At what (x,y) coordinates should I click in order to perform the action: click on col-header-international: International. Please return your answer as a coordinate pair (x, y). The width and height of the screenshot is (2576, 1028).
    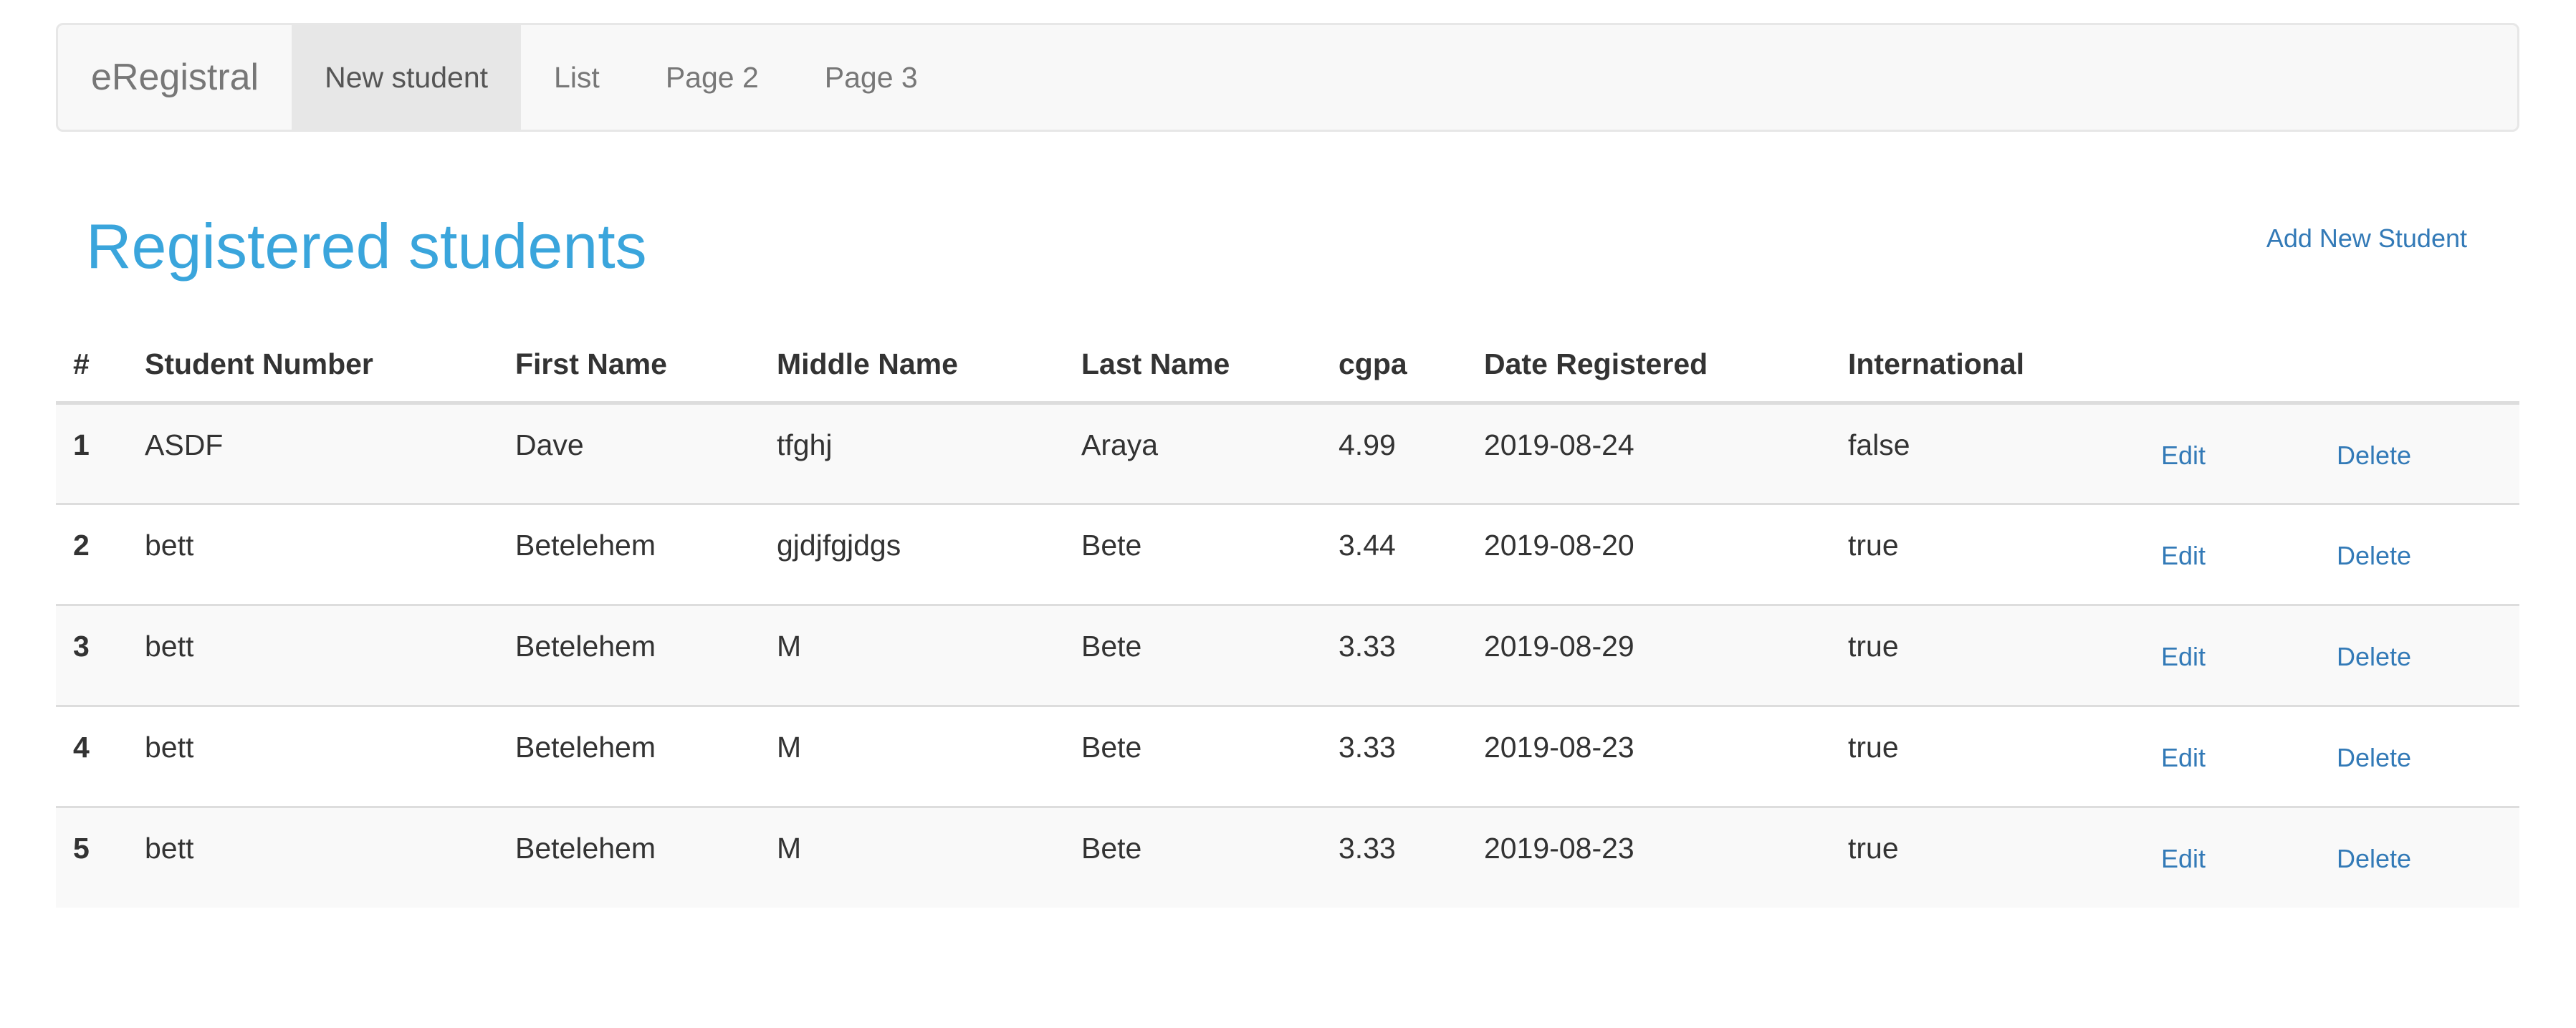
    Looking at the image, I should click on (1987, 366).